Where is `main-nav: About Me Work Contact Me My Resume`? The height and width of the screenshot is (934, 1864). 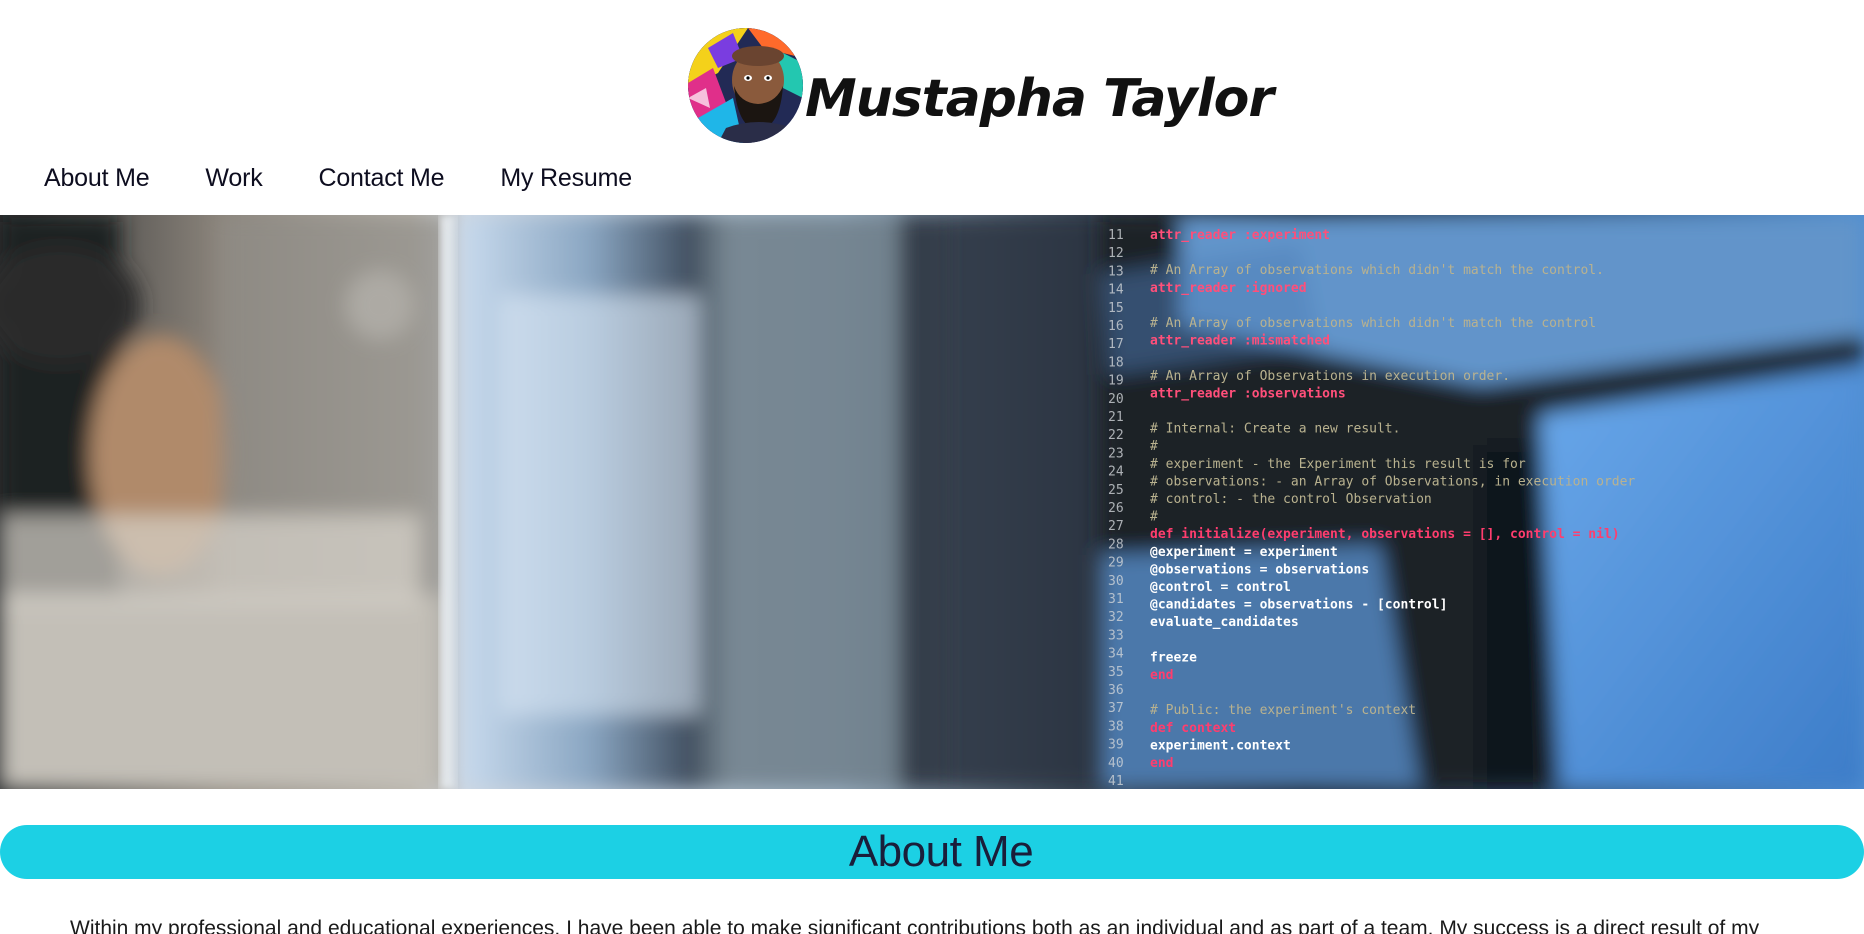
main-nav: About Me Work Contact Me My Resume is located at coordinates (366, 178).